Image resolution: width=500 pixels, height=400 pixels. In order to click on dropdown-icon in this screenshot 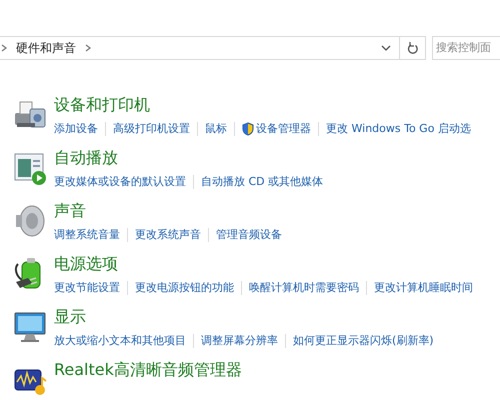, I will do `click(386, 48)`.